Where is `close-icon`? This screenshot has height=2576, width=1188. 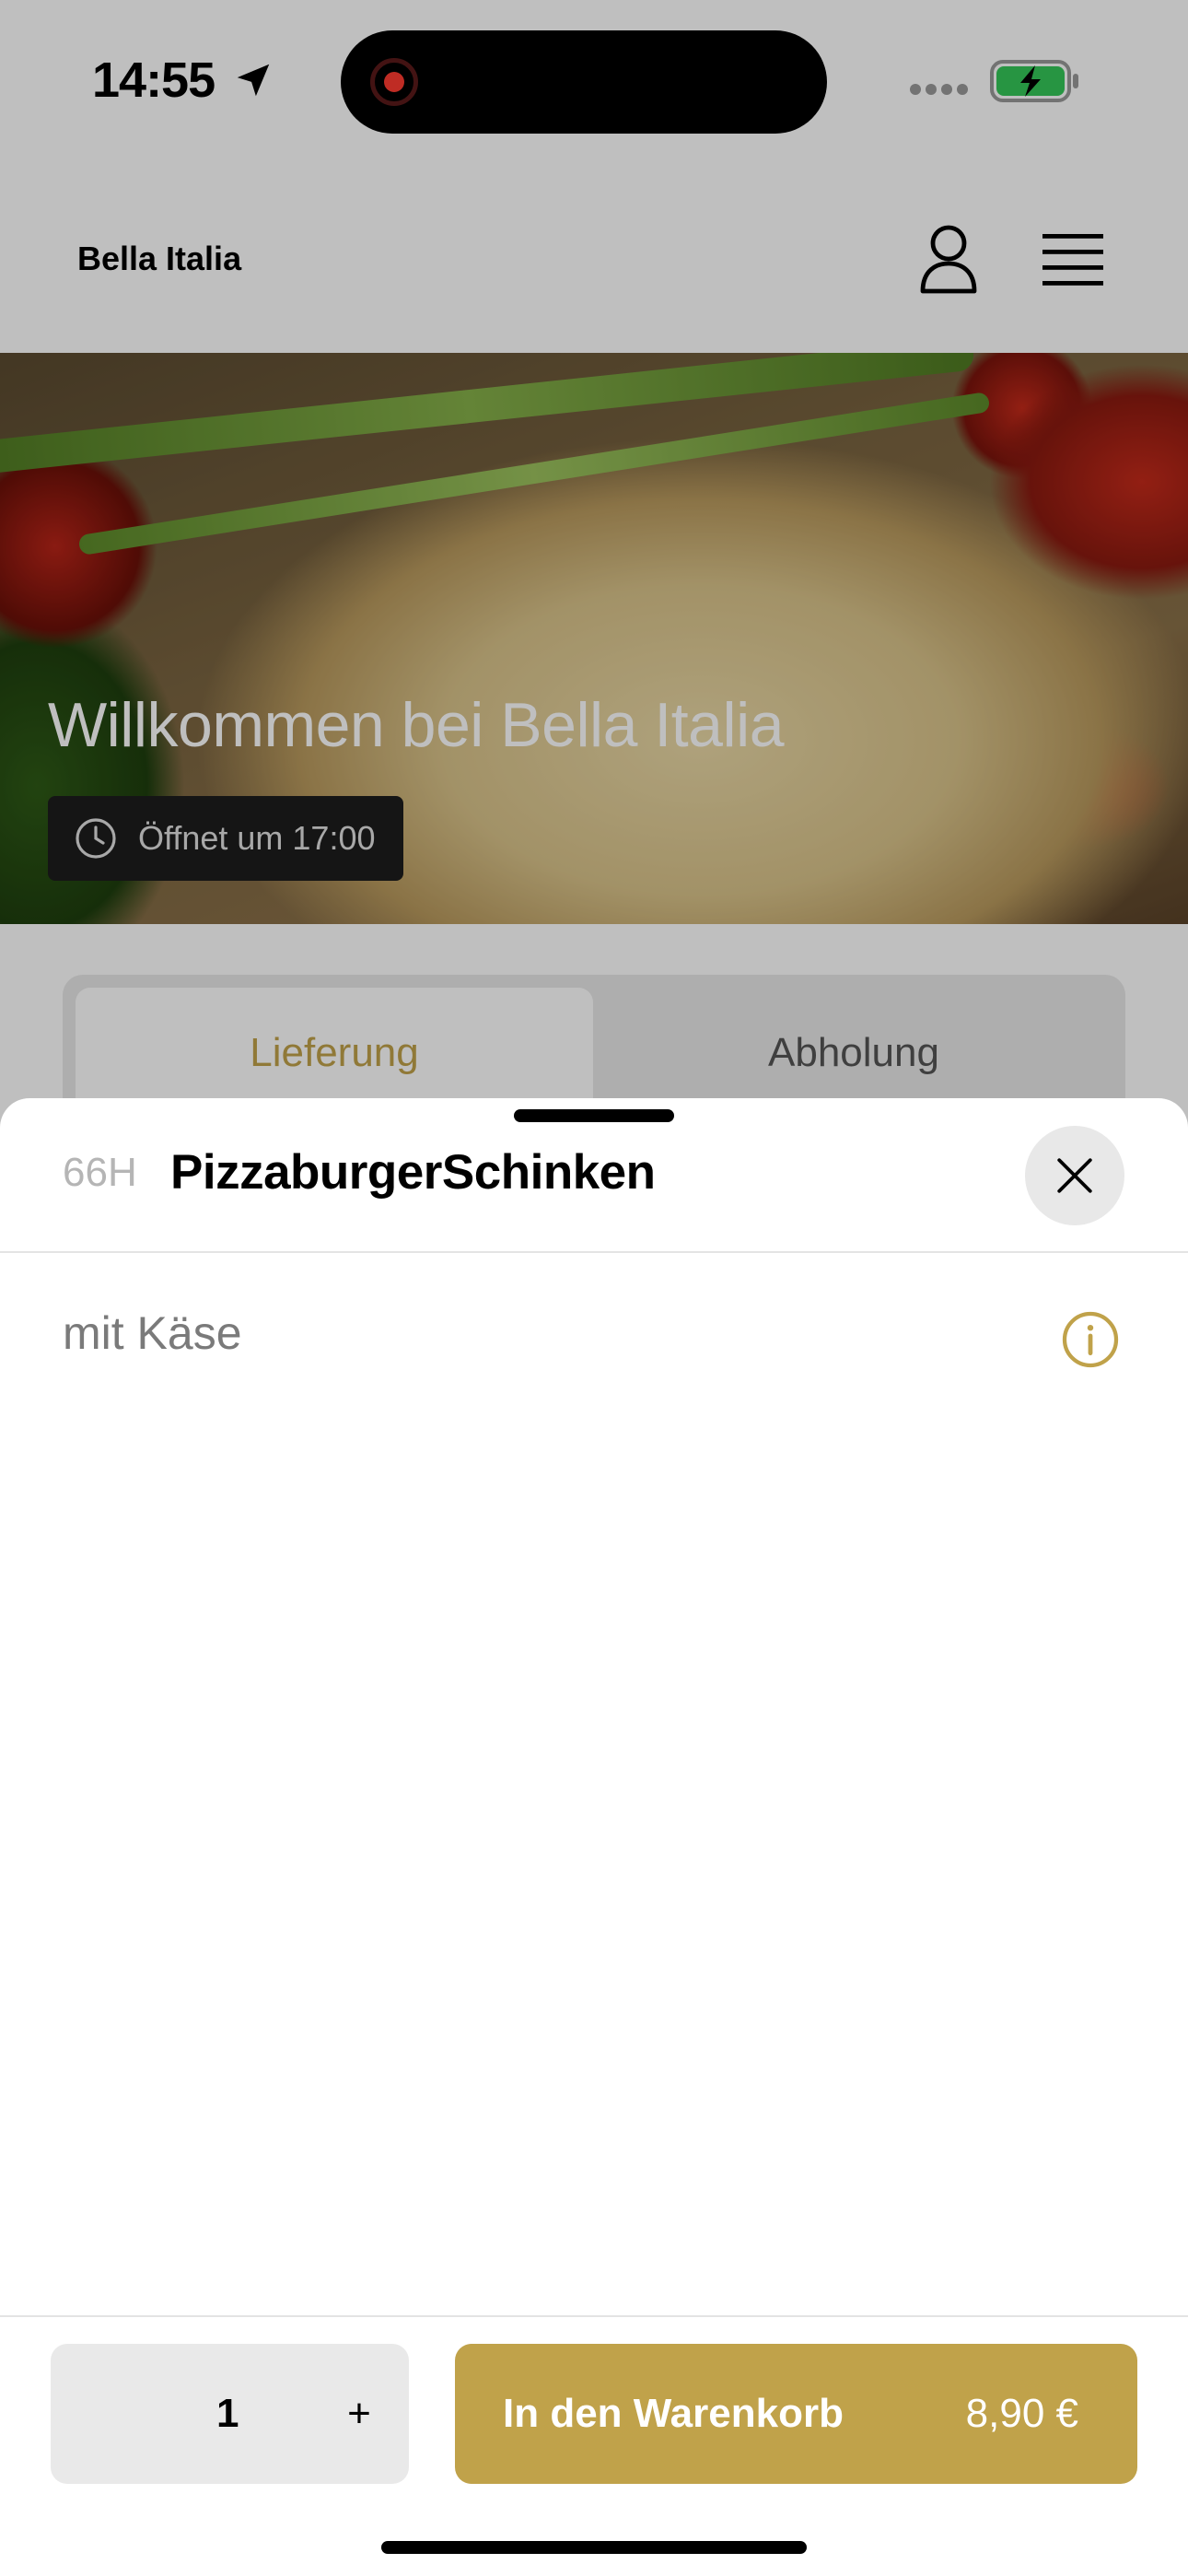
close-icon is located at coordinates (1074, 1175).